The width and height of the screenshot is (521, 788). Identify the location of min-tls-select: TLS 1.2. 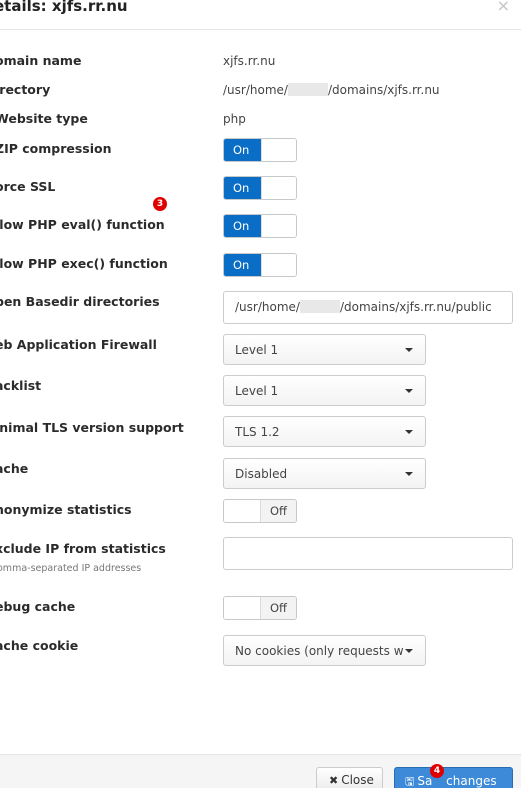
(324, 431).